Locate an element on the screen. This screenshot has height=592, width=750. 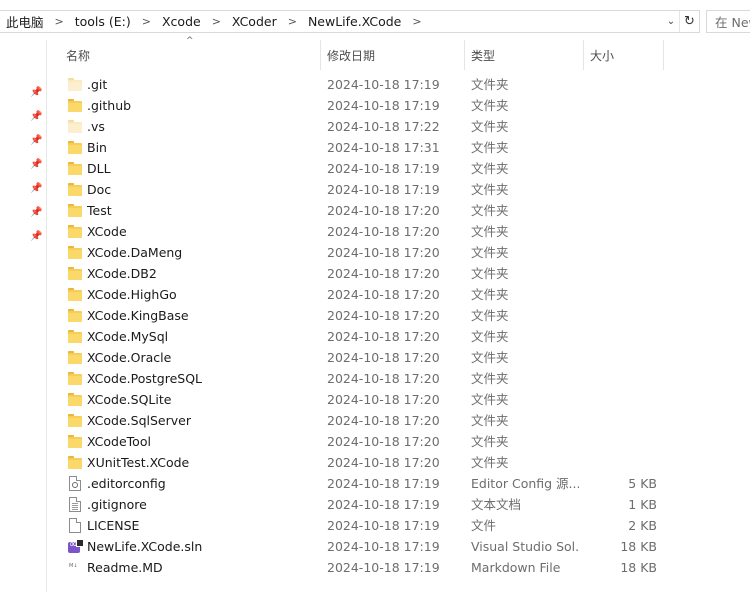
breadcrumb-item-drive: tools (E:) > is located at coordinates (116, 21).